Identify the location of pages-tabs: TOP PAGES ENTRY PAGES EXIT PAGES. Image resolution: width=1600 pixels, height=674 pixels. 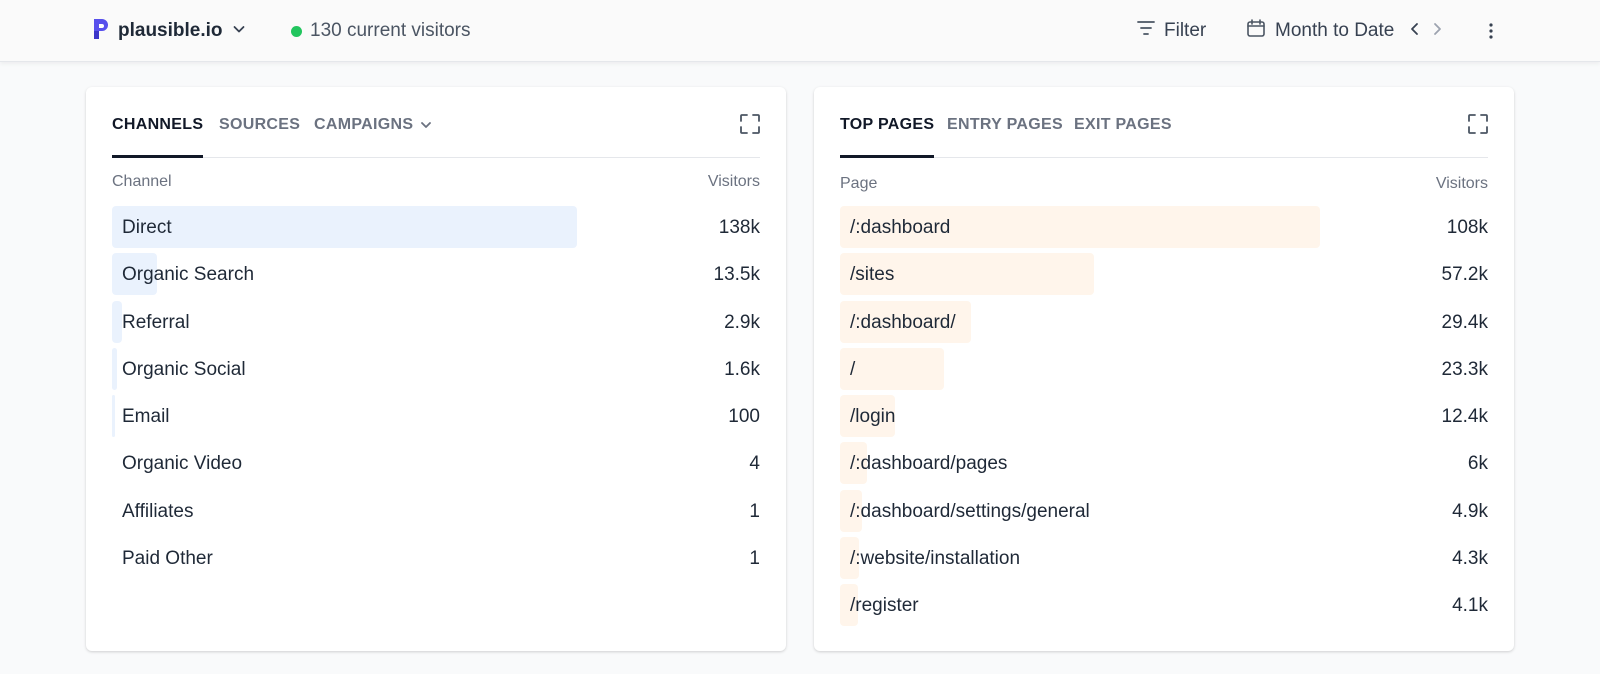
(1164, 122).